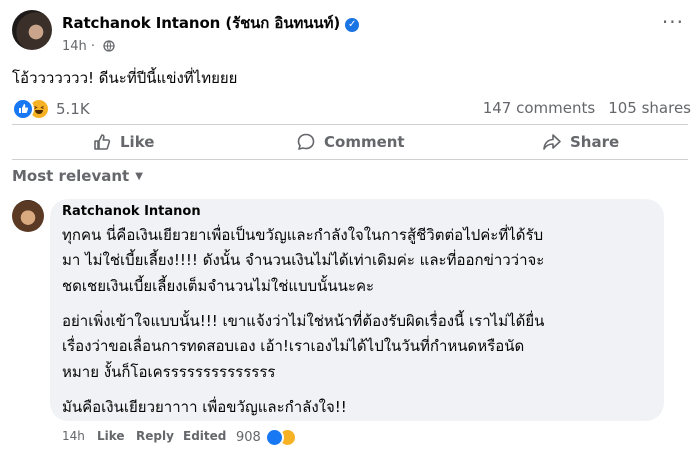 The width and height of the screenshot is (700, 457). I want to click on post-meta: 14h ·, so click(88, 47).